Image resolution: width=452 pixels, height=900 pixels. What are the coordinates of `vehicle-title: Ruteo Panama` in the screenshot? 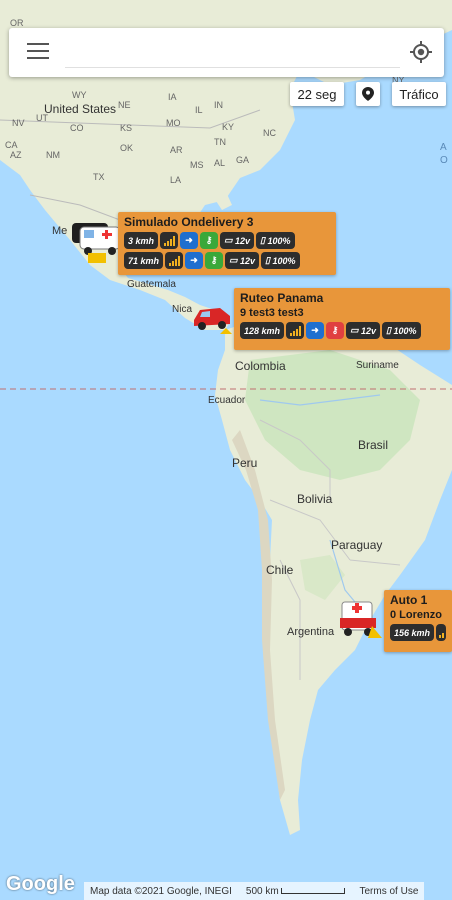 It's located at (282, 298).